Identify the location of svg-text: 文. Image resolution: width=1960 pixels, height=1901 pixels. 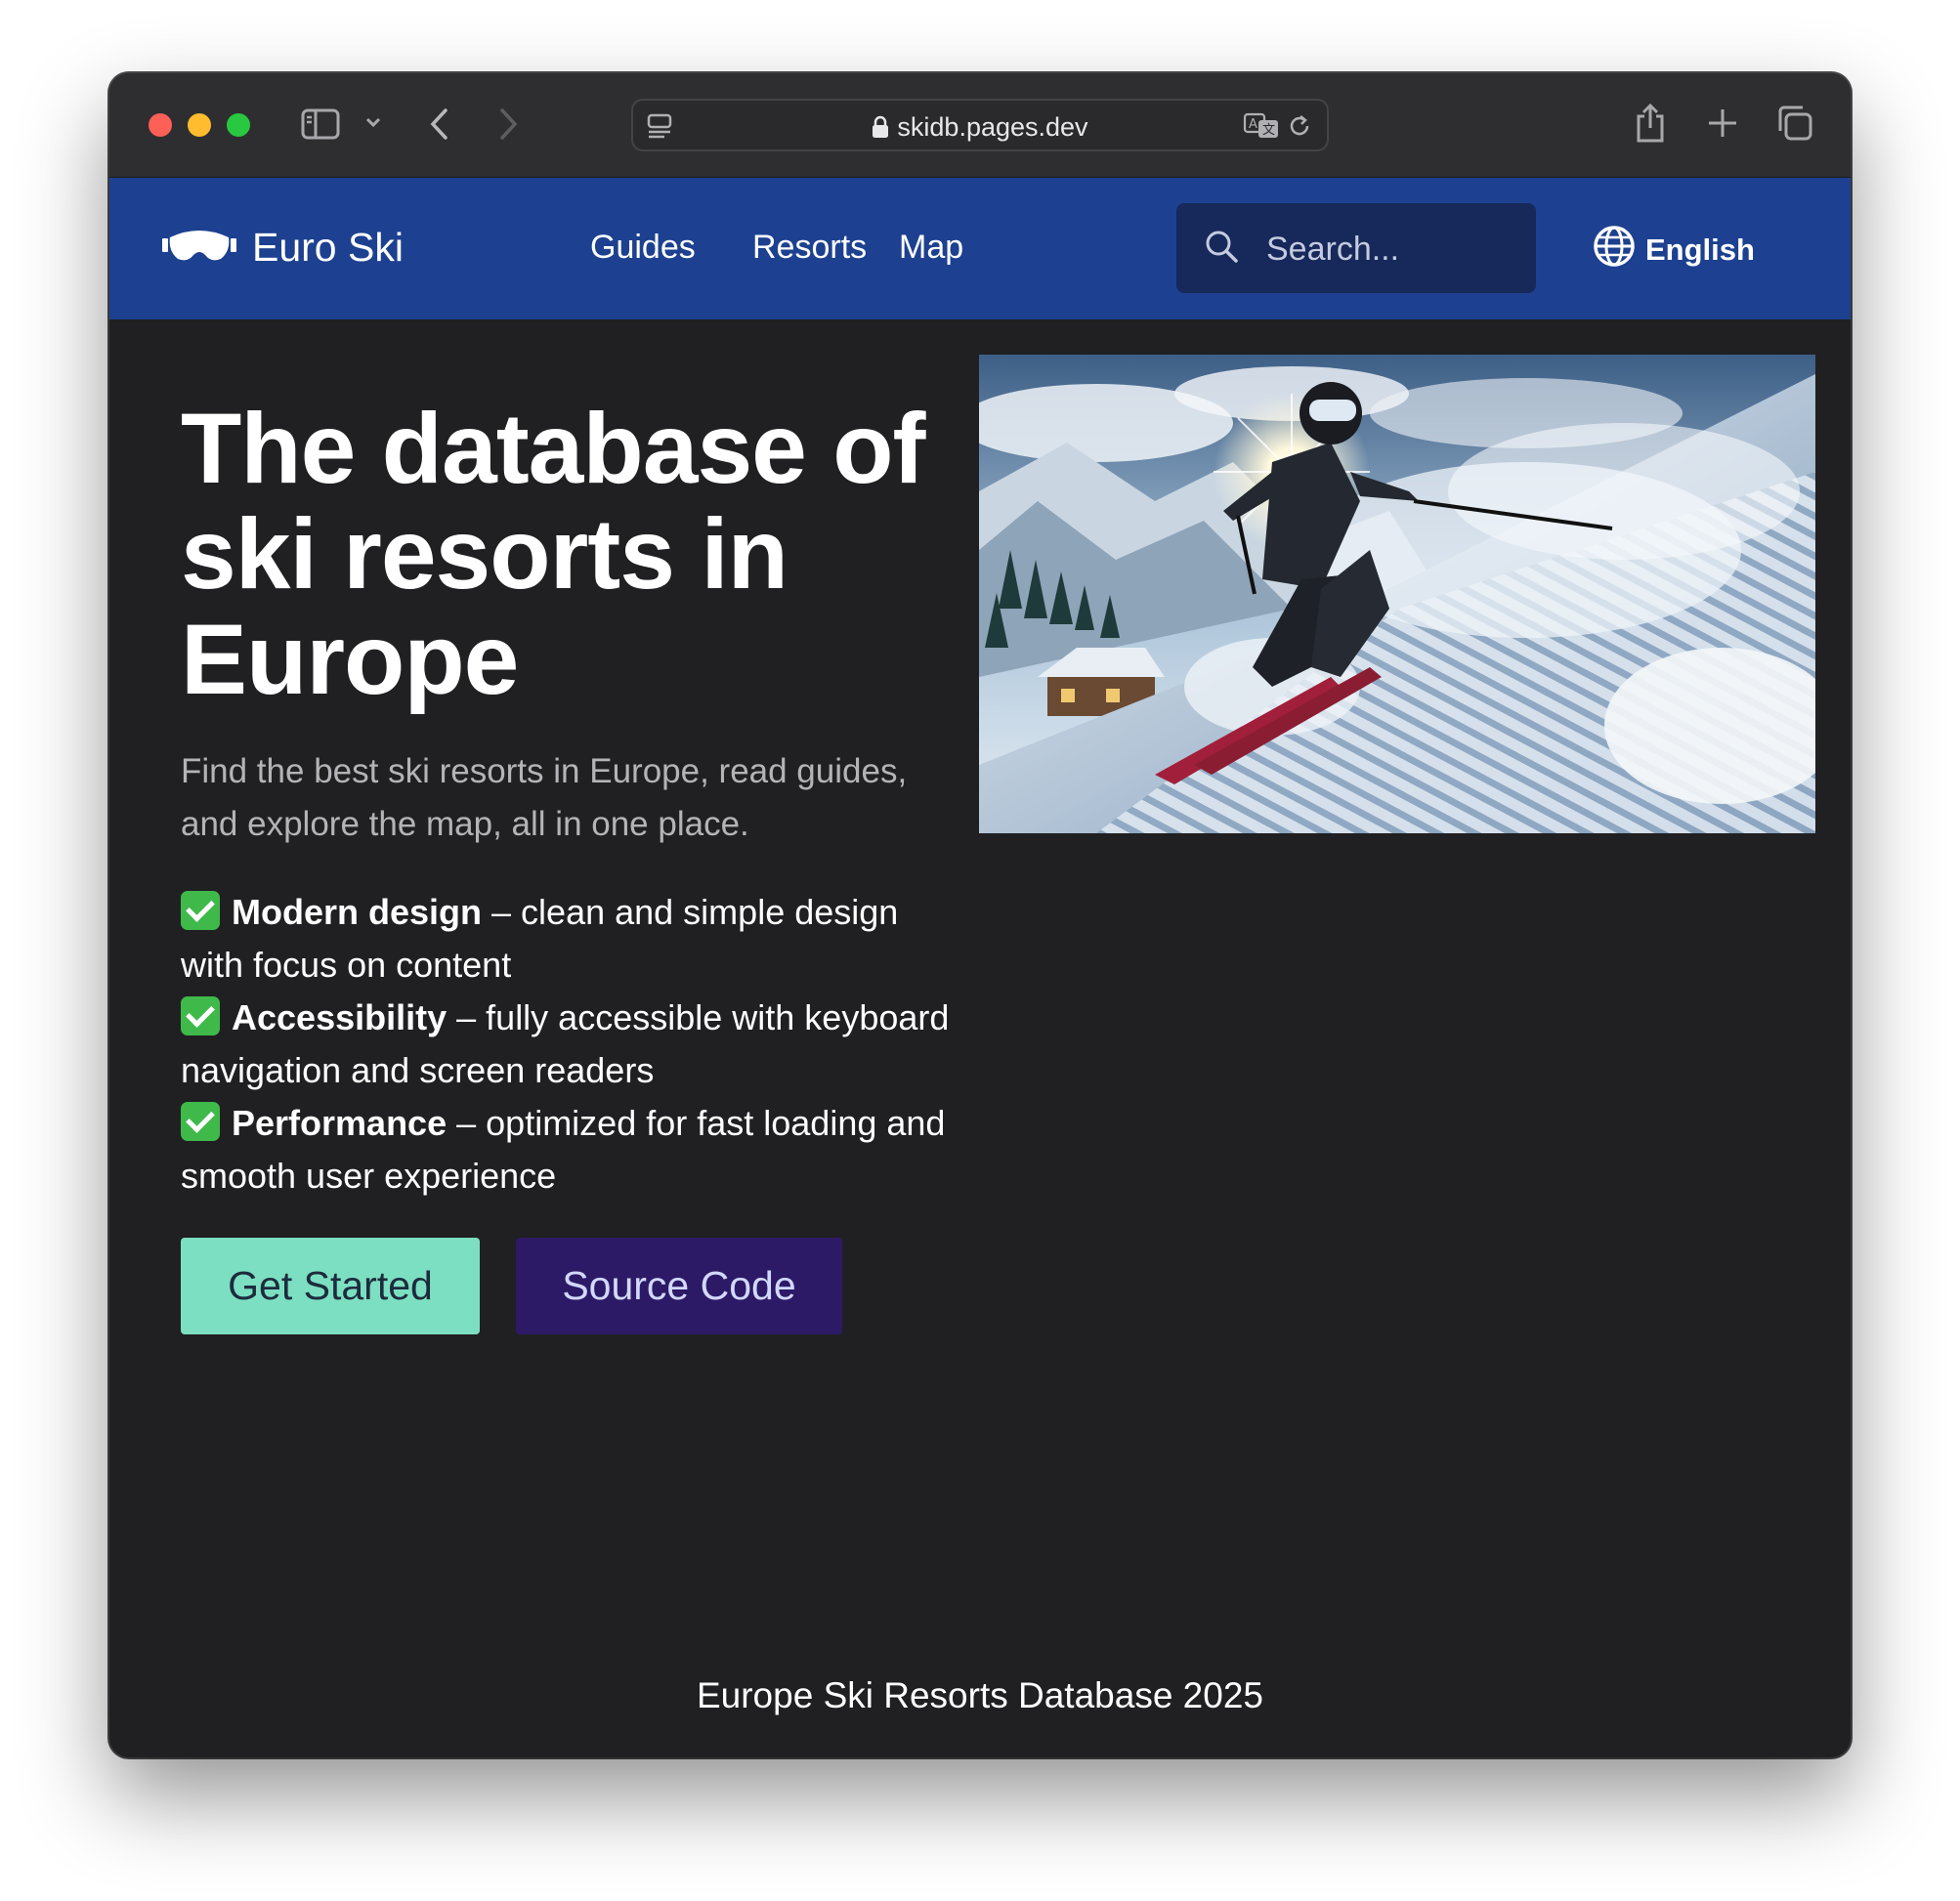
(1268, 130).